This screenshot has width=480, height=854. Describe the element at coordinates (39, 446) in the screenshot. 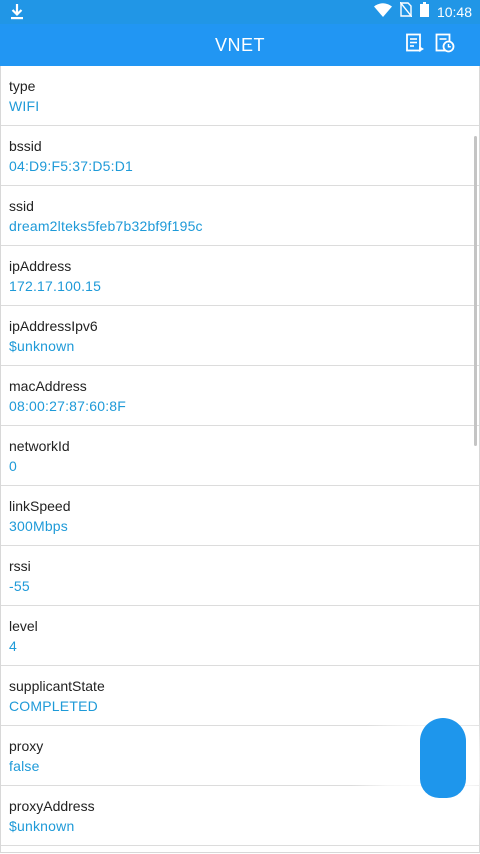

I see `item-key: networkId` at that location.